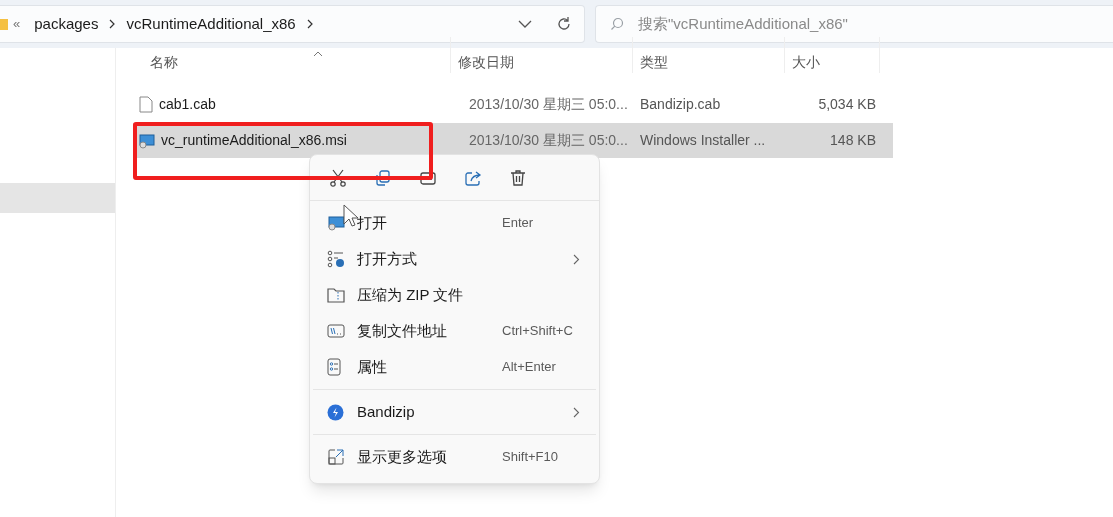  I want to click on search-icon, so click(617, 24).